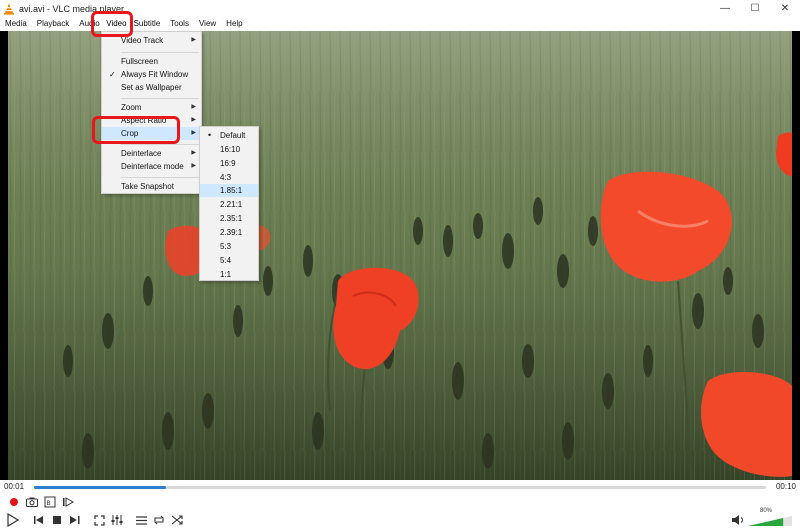  Describe the element at coordinates (725, 8) in the screenshot. I see `minimize-button: —` at that location.